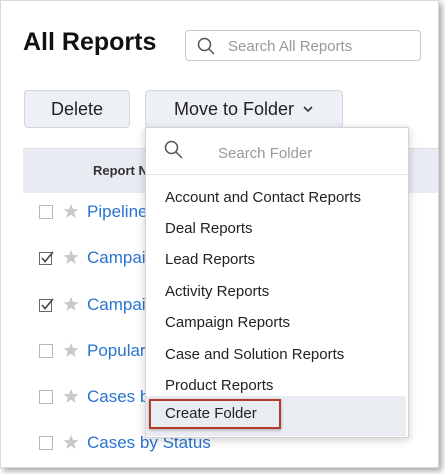 Image resolution: width=445 pixels, height=474 pixels. What do you see at coordinates (276, 354) in the screenshot?
I see `folder-item: Case and Solution Reports` at bounding box center [276, 354].